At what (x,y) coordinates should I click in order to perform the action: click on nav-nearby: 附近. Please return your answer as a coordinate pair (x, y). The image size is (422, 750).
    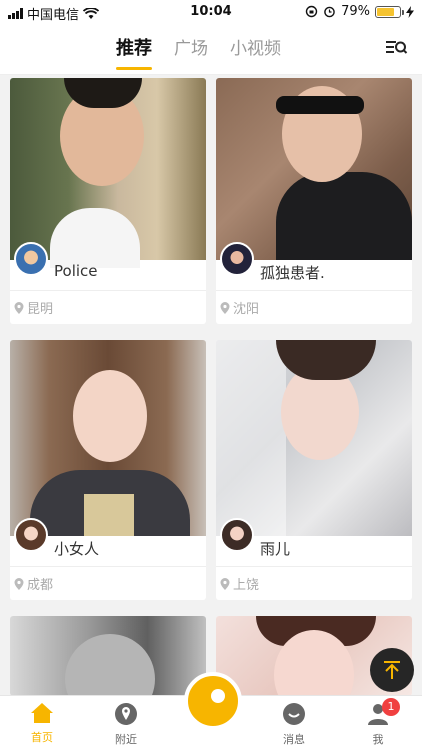
    Looking at the image, I should click on (126, 724).